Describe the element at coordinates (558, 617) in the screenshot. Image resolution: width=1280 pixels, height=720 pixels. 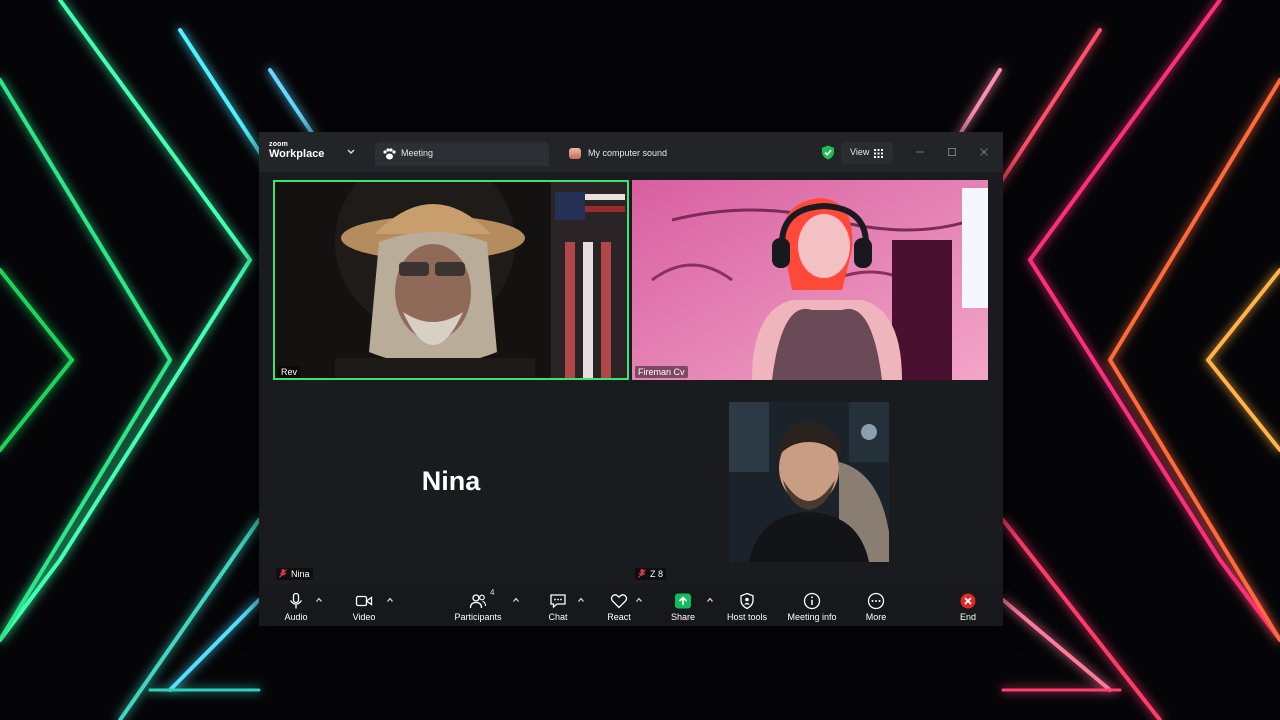
I see `chat-label: Chat` at that location.